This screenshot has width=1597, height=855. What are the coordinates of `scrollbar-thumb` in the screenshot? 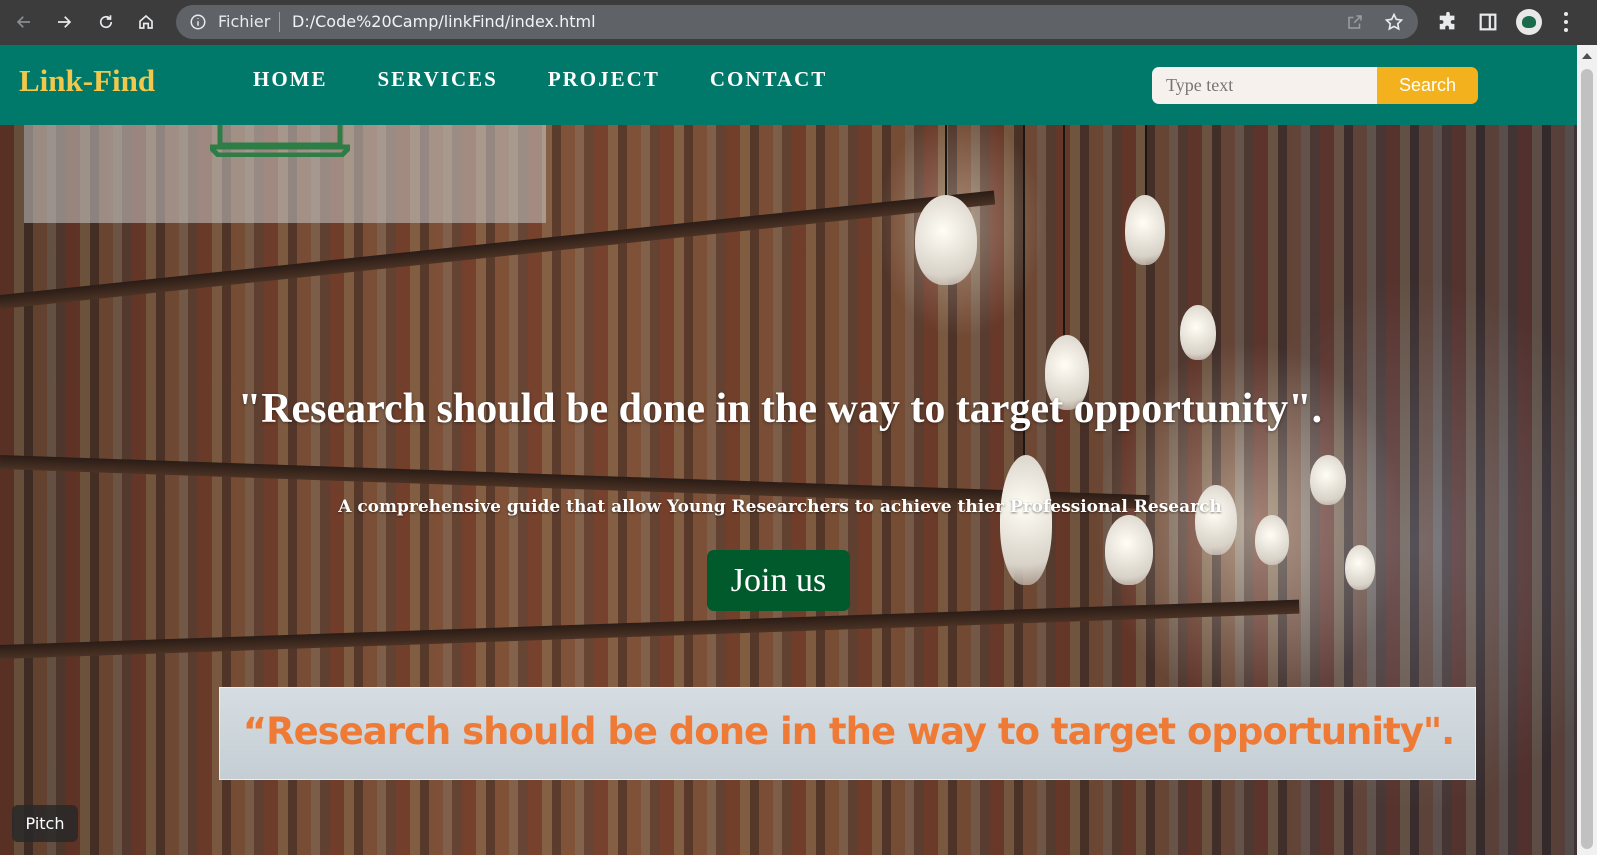 It's located at (1587, 459).